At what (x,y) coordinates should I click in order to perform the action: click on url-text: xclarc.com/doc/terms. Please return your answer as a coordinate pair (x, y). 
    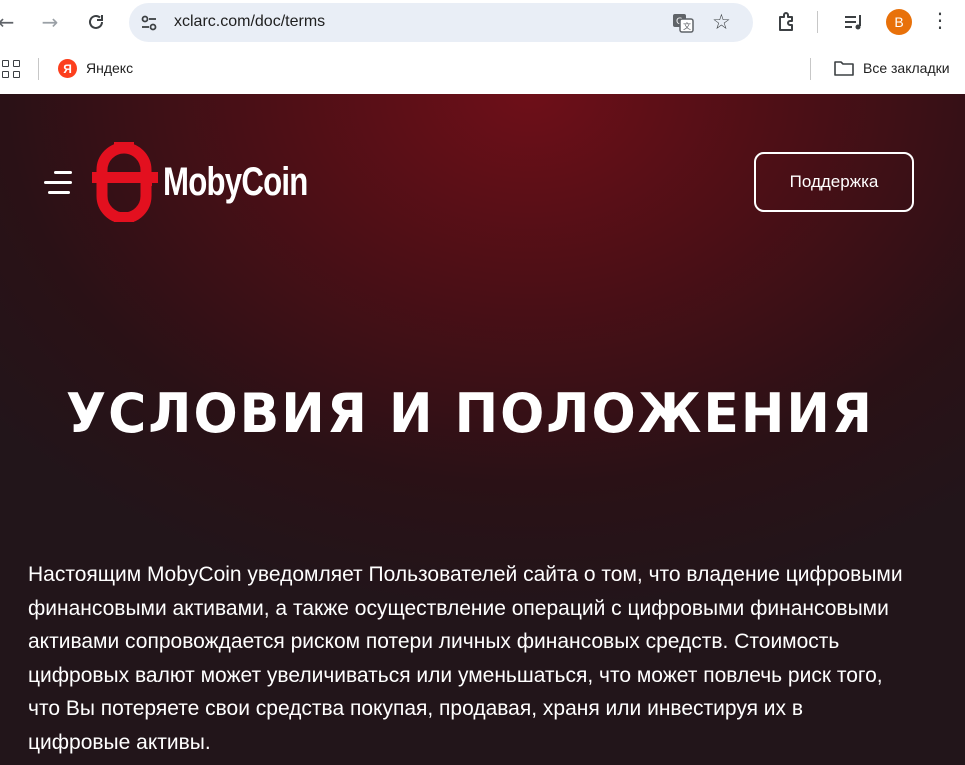
    Looking at the image, I should click on (249, 22).